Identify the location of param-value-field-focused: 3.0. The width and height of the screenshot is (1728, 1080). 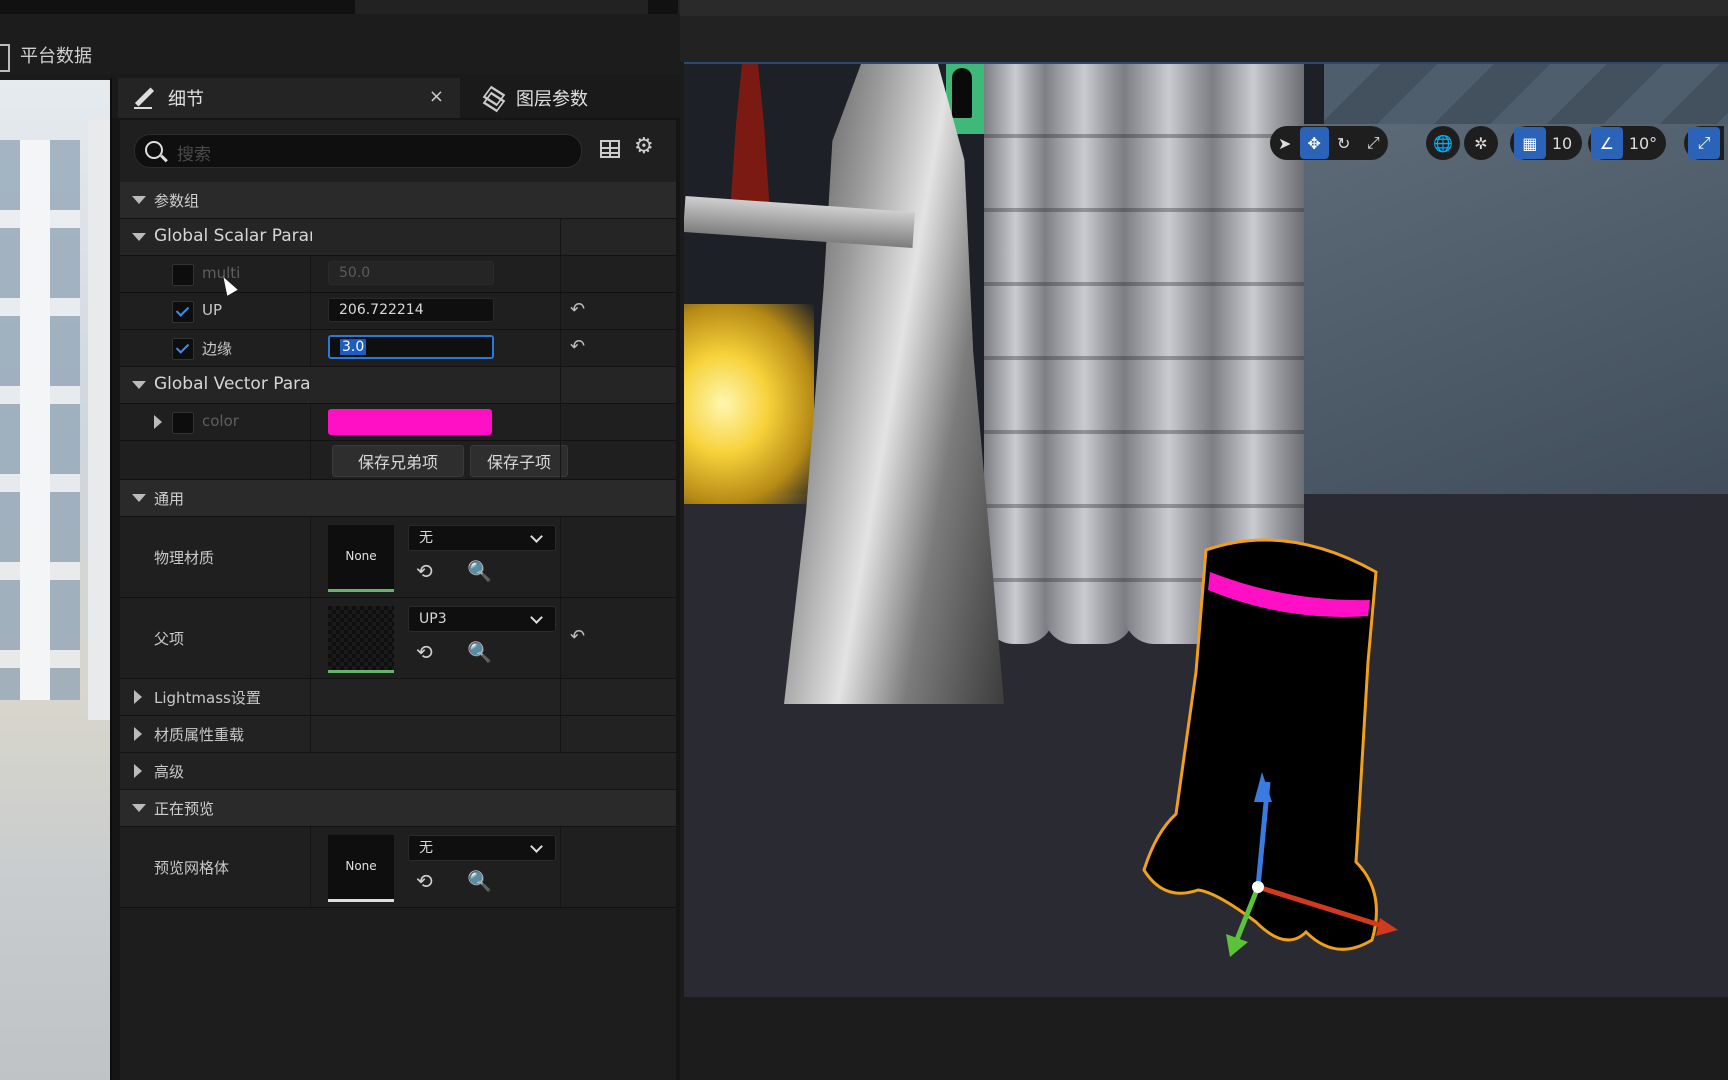
(411, 347).